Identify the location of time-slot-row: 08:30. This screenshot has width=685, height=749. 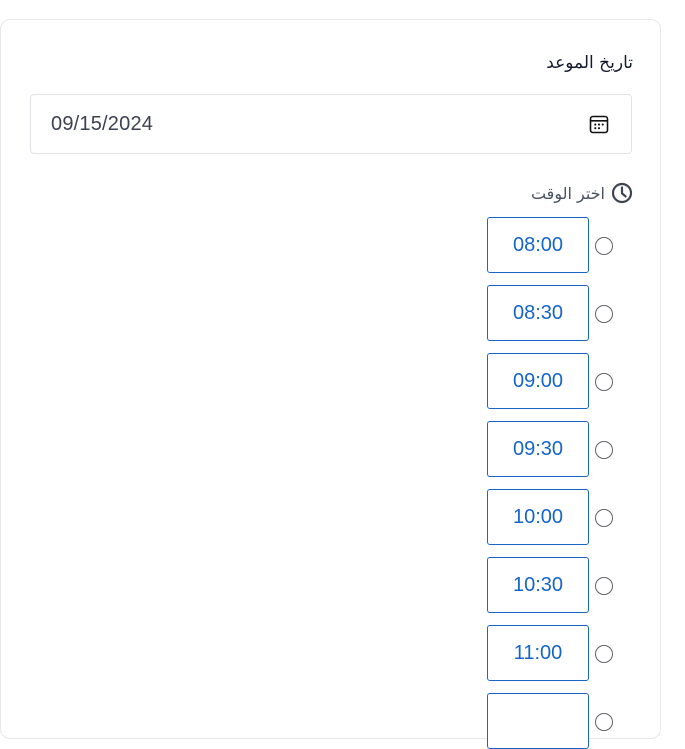
(552, 313).